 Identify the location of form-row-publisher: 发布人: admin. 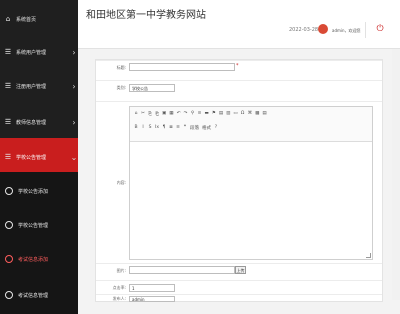
(239, 298).